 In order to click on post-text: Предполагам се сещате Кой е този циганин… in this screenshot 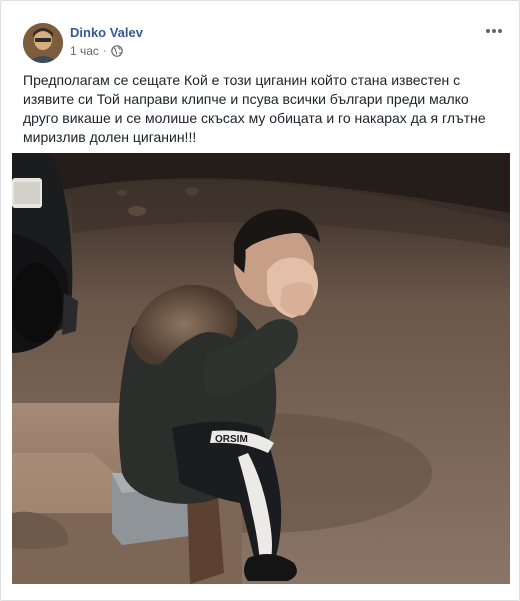, I will do `click(254, 108)`.